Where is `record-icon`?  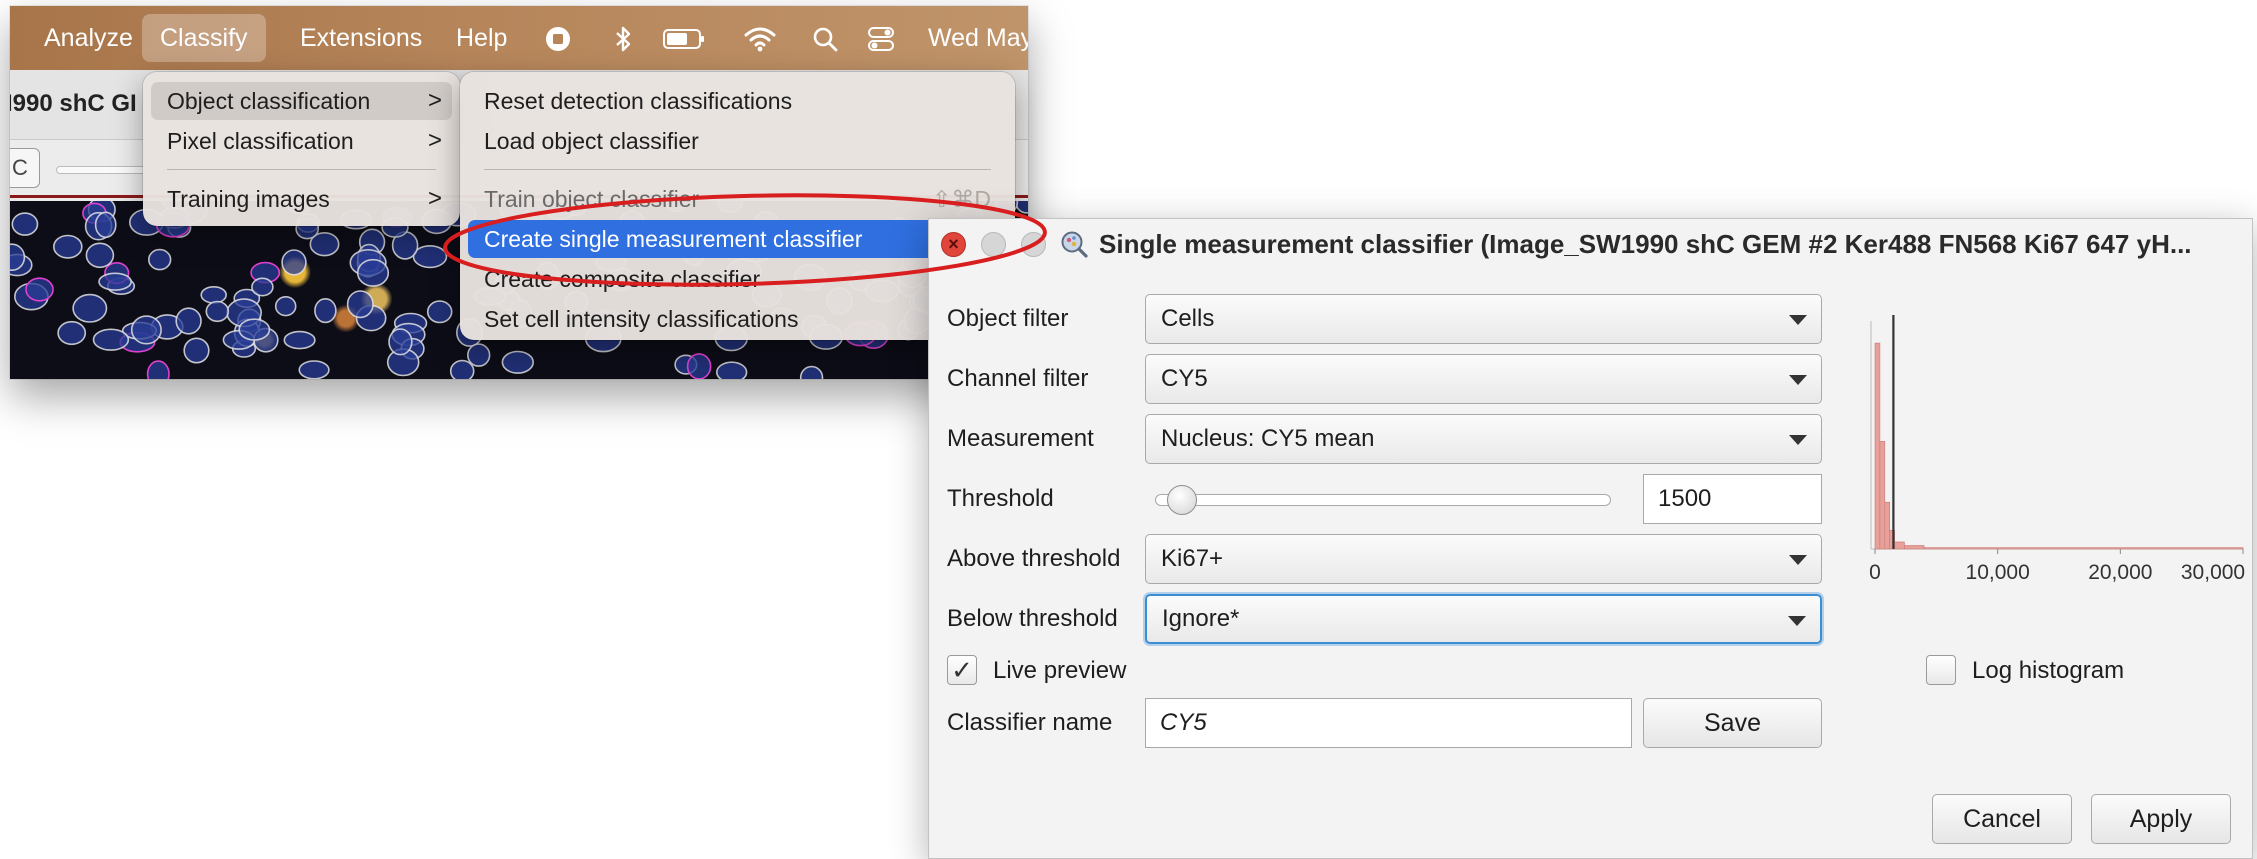
record-icon is located at coordinates (558, 39).